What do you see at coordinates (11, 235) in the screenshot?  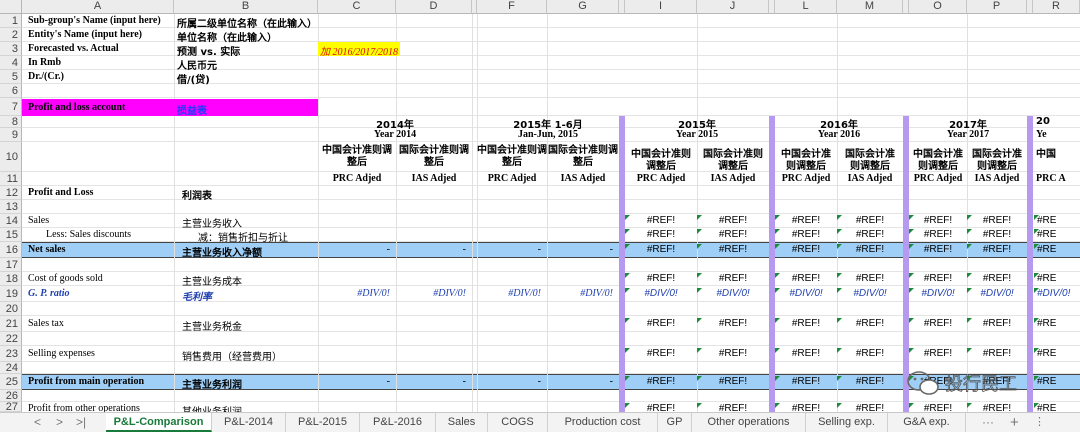 I see `row-header: 15` at bounding box center [11, 235].